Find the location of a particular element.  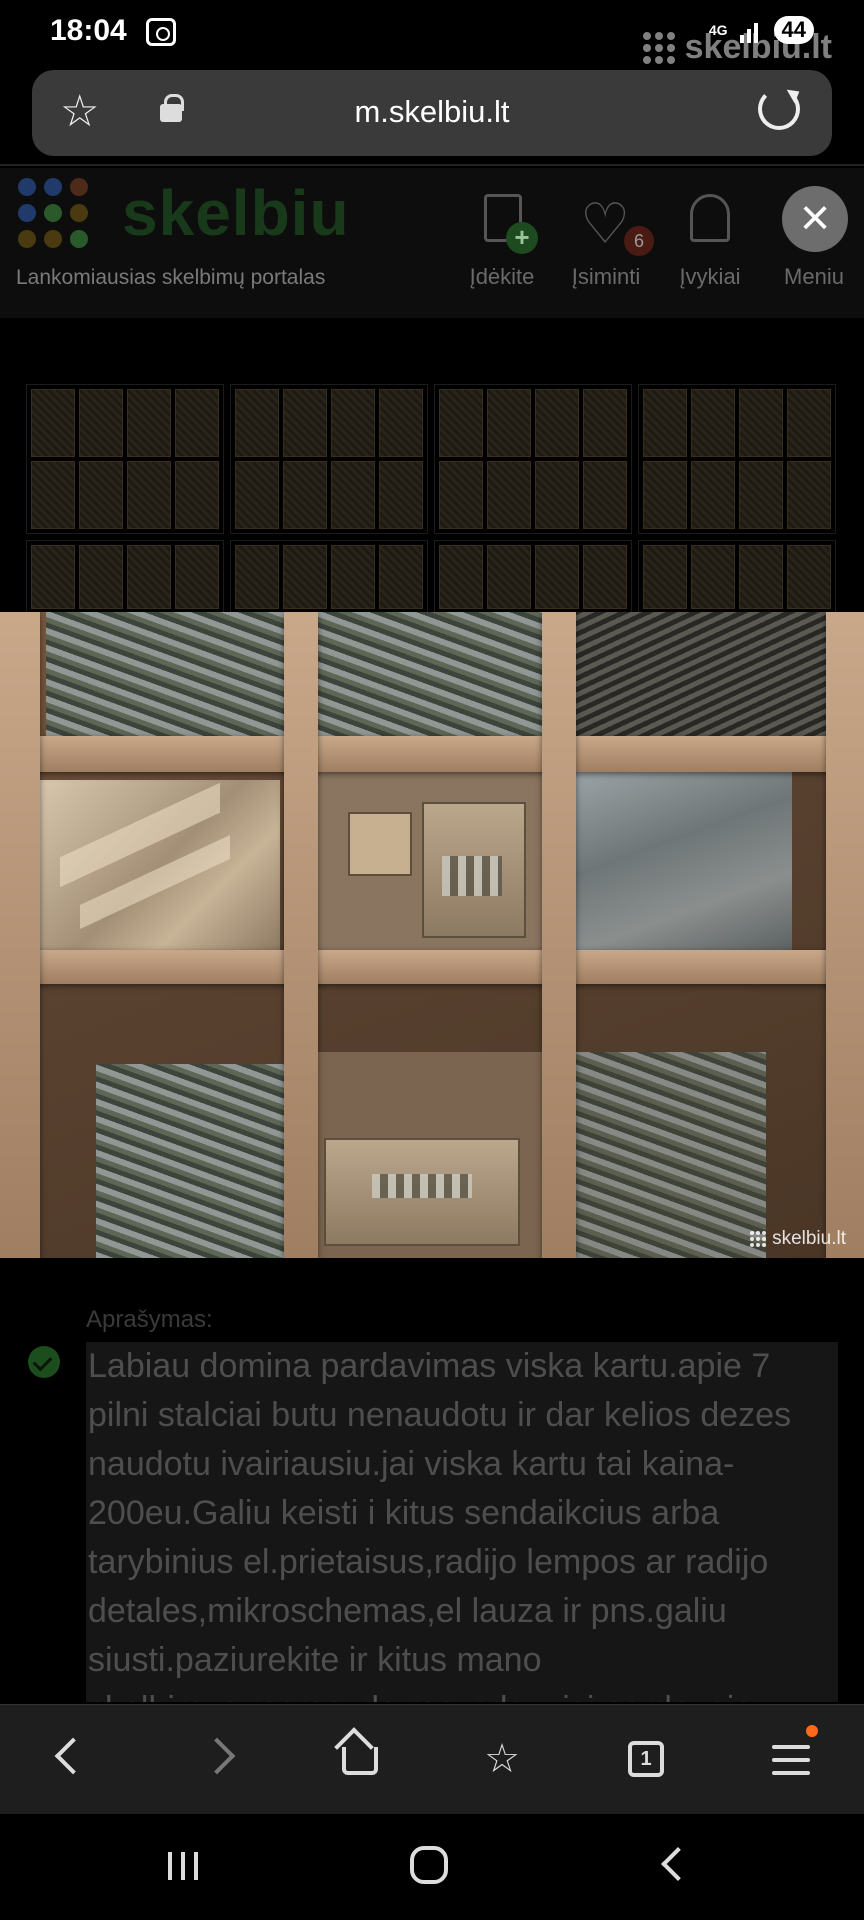

add-listing-button: + Įdėkite is located at coordinates (502, 238).